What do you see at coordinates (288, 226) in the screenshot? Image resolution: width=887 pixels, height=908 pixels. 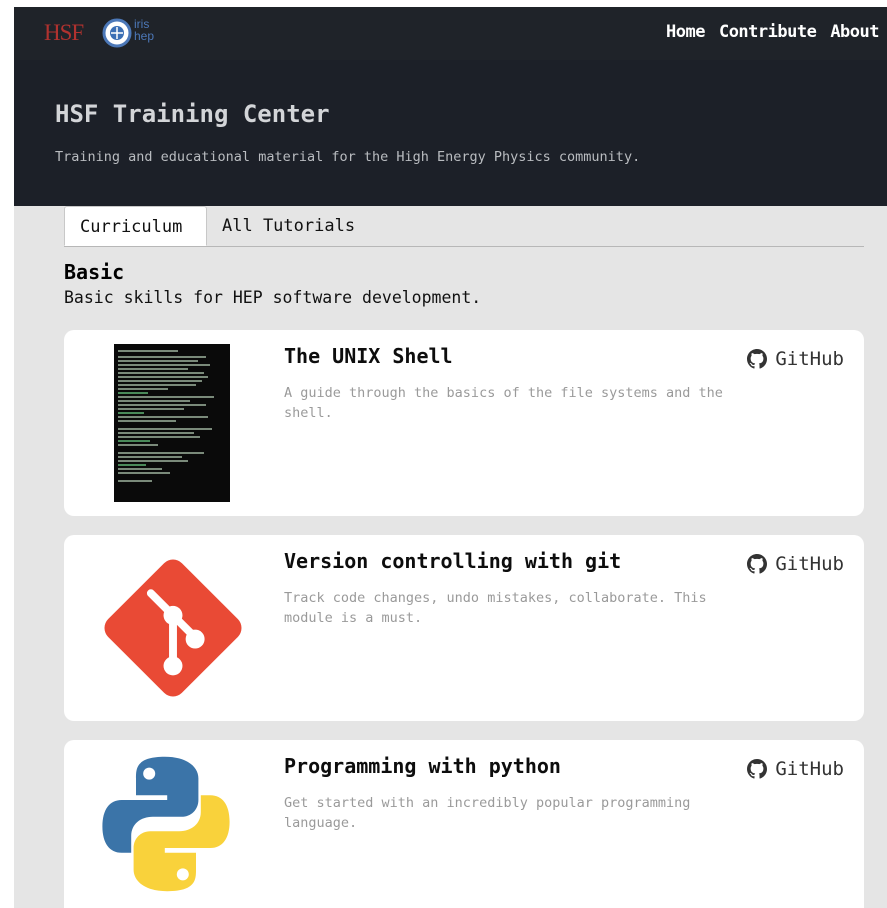 I see `tab-all-tutorials: All Tutorials` at bounding box center [288, 226].